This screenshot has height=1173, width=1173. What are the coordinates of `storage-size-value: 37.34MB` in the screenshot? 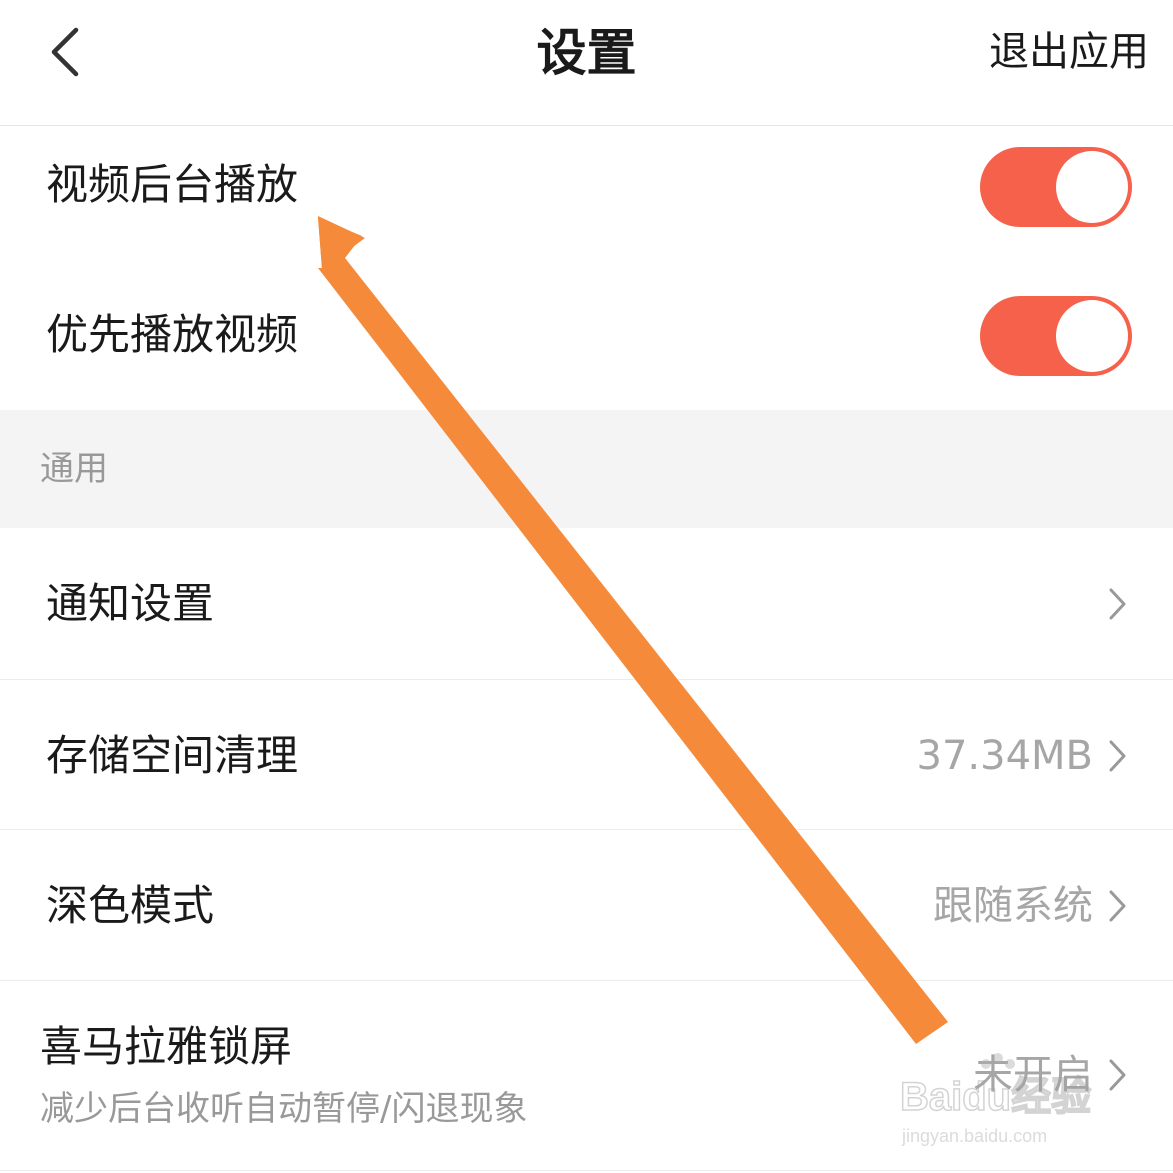 It's located at (1004, 756).